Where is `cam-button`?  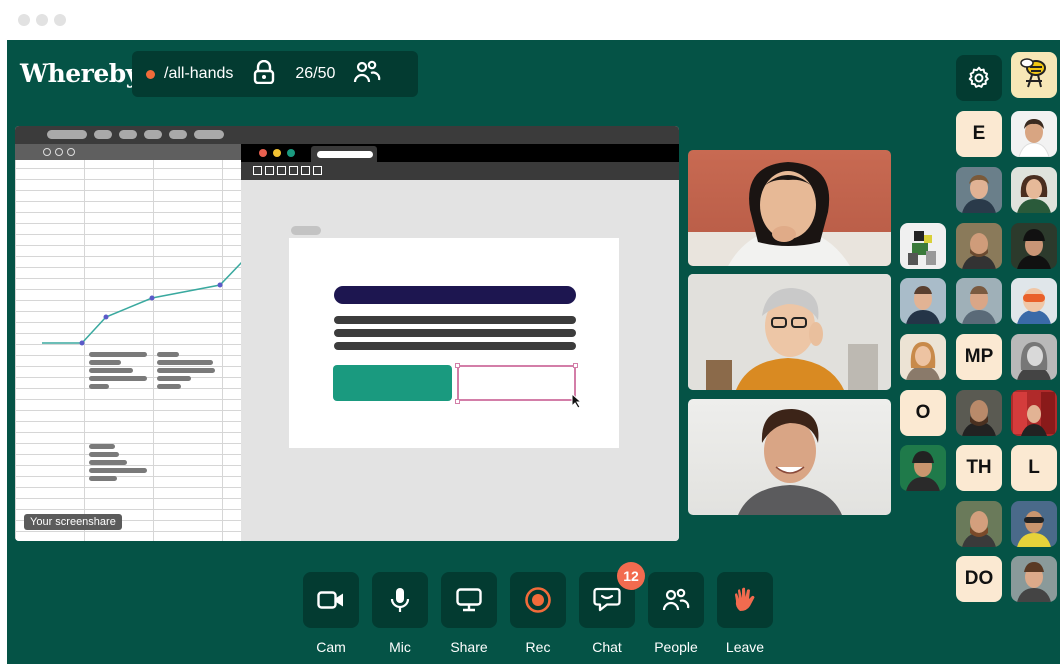
cam-button is located at coordinates (331, 600).